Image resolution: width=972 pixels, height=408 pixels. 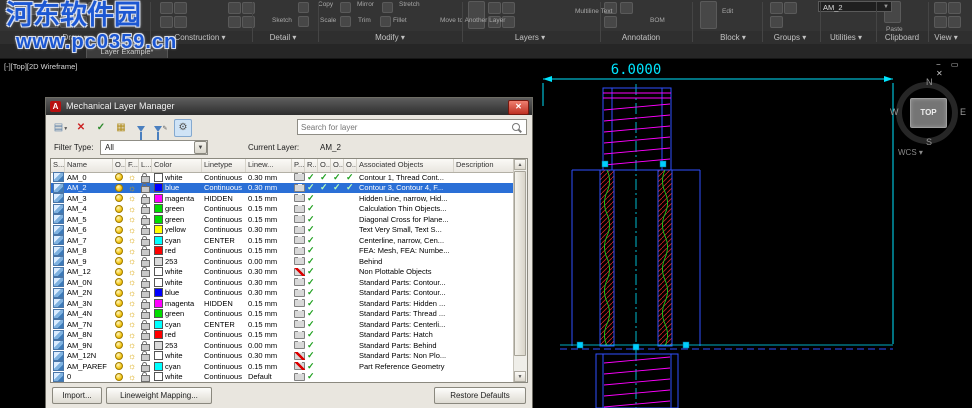 I want to click on layer-color: cyan, so click(x=177, y=240).